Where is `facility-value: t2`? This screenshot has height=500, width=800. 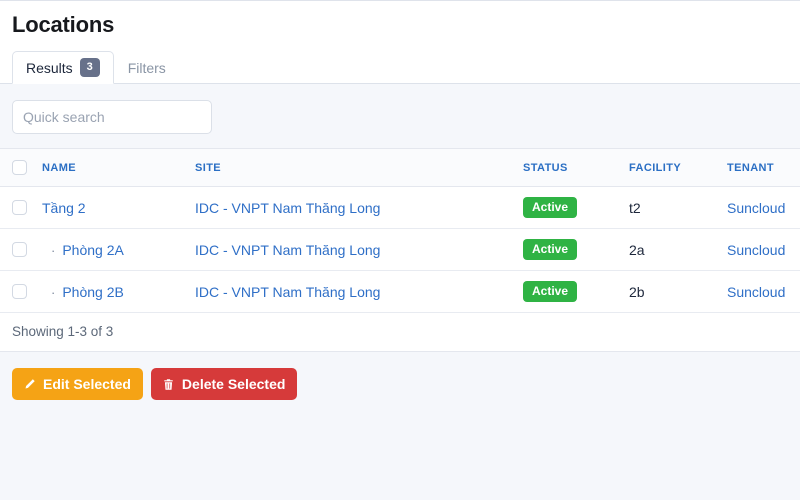 facility-value: t2 is located at coordinates (635, 207).